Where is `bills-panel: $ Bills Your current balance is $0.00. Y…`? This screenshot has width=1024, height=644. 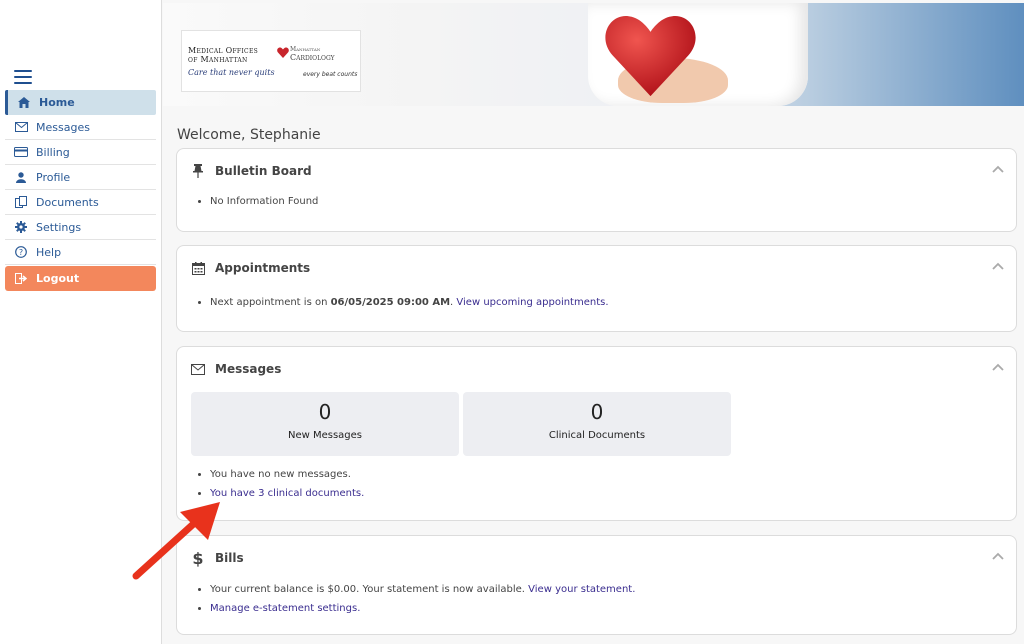 bills-panel: $ Bills Your current balance is $0.00. Y… is located at coordinates (596, 585).